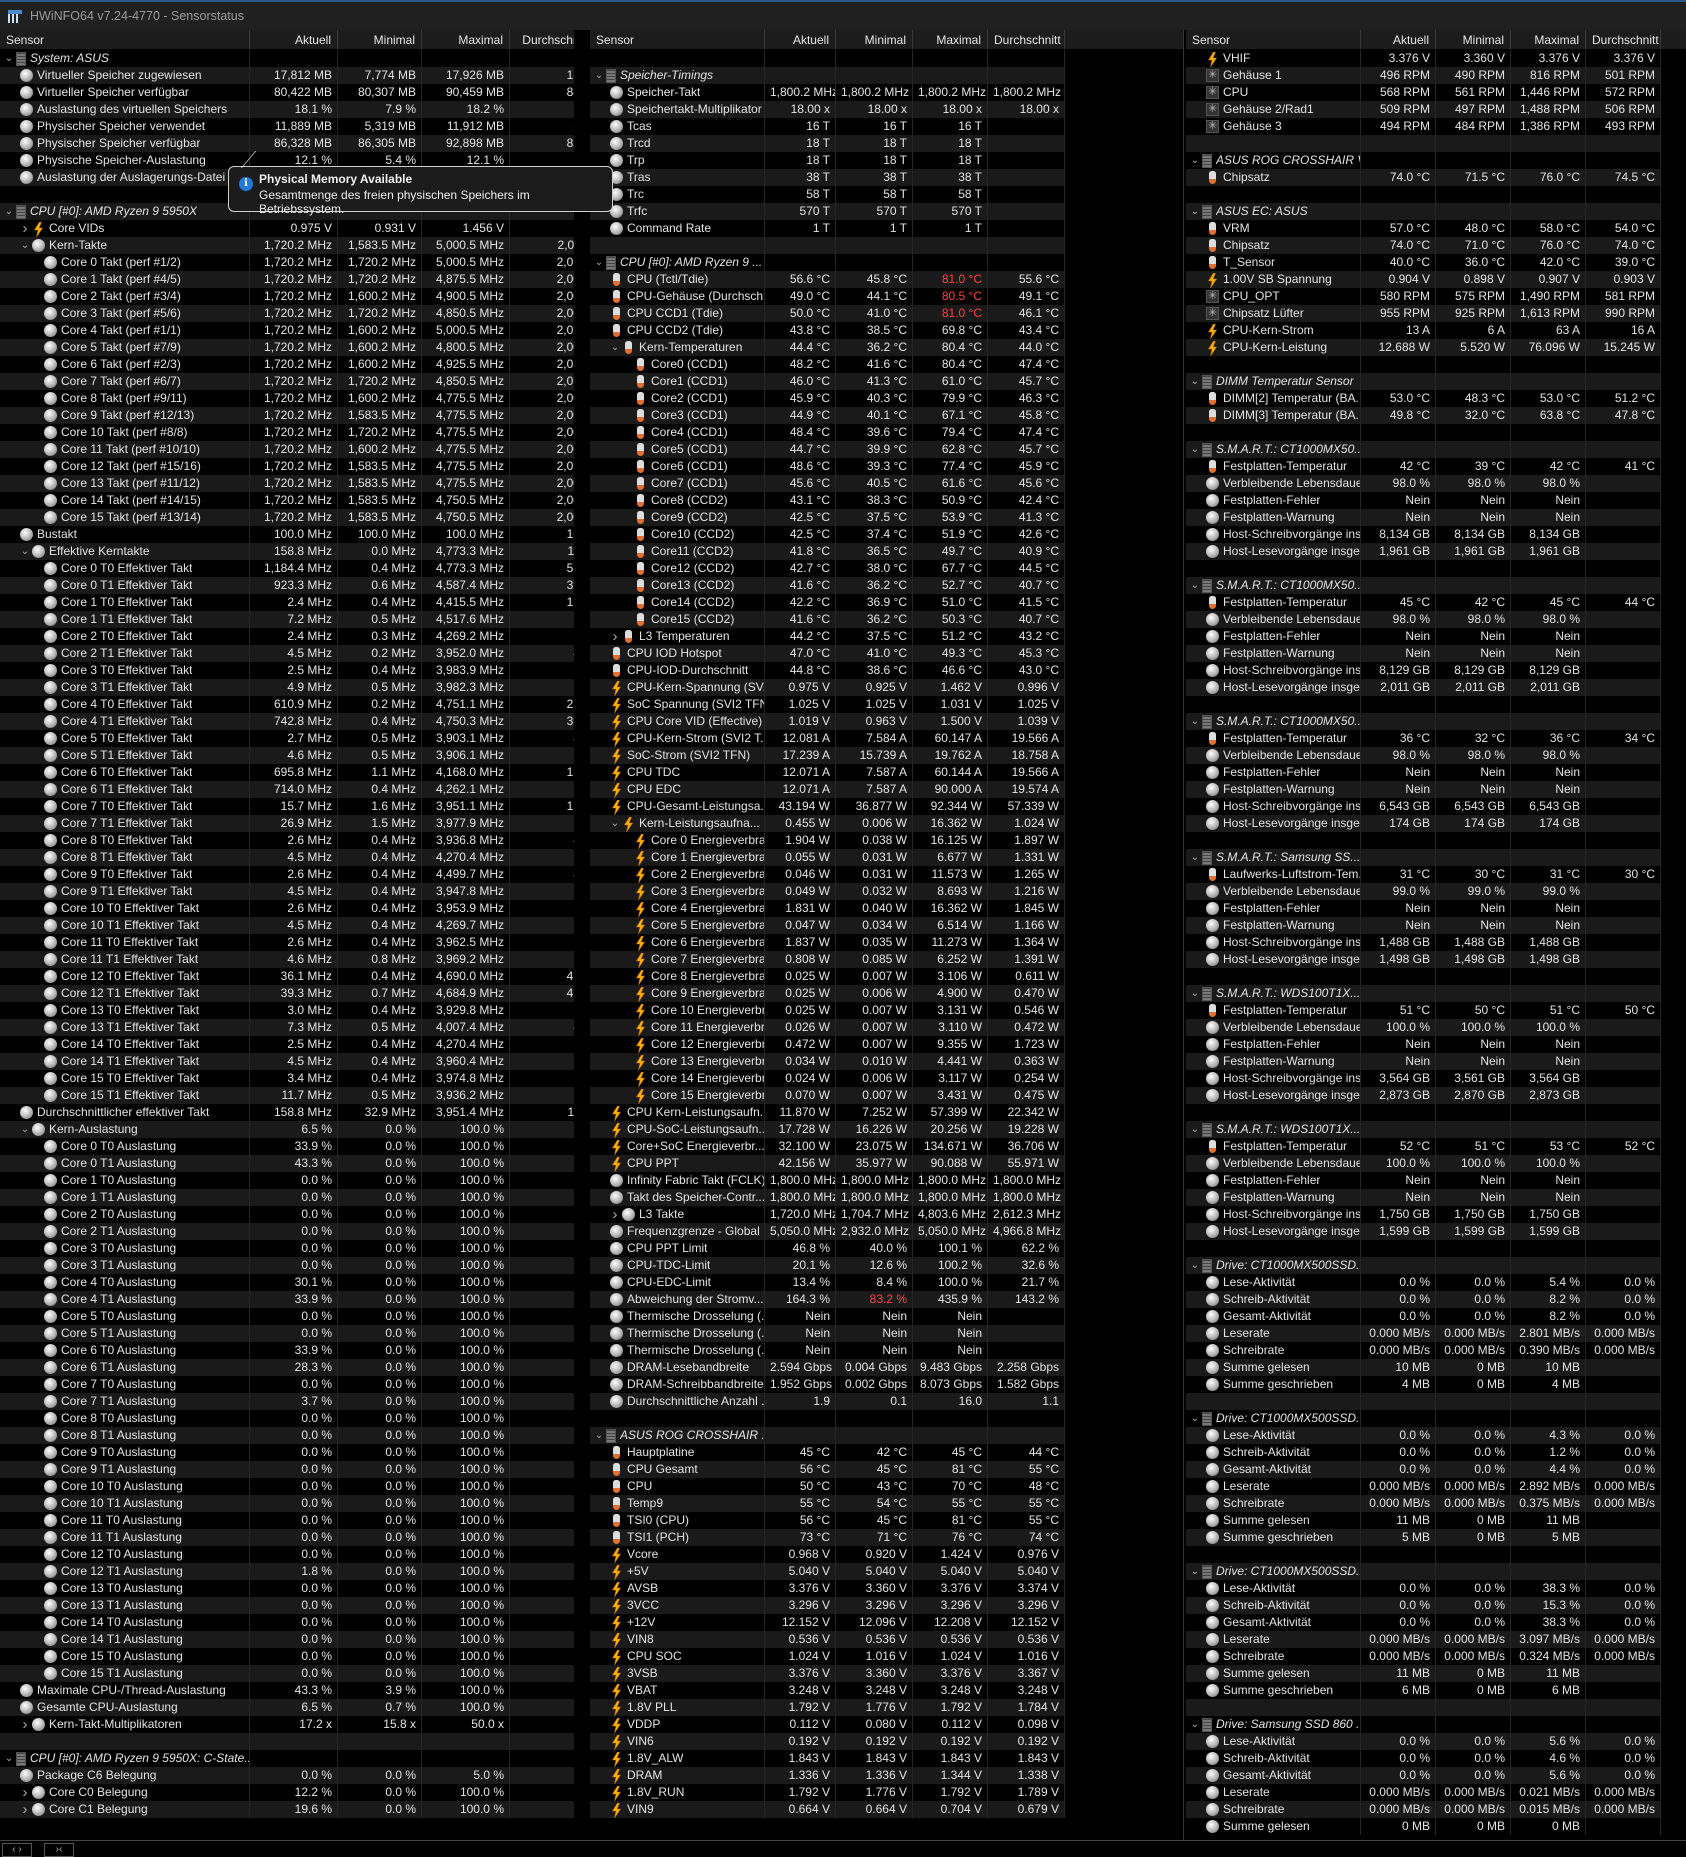  What do you see at coordinates (294, 39) in the screenshot?
I see `column-header-current: Aktuell` at bounding box center [294, 39].